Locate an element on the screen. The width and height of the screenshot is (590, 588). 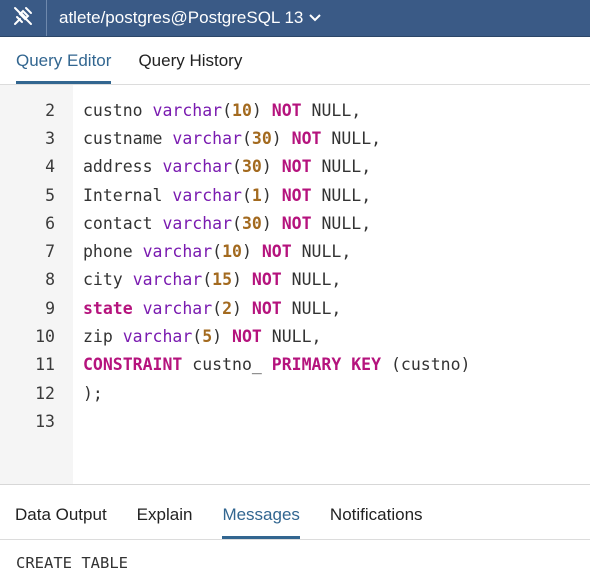
code-line: 5 Internal varchar(1) NOT NULL, is located at coordinates (295, 195).